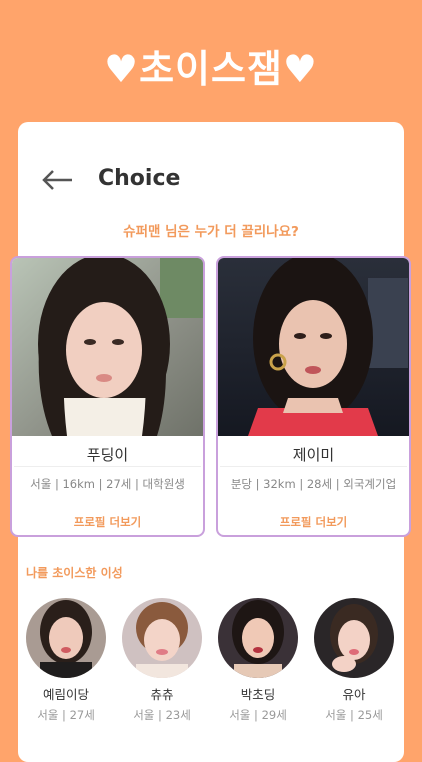 The width and height of the screenshot is (422, 762). Describe the element at coordinates (258, 715) in the screenshot. I see `chosen-person-info: 서울 | 29세` at that location.